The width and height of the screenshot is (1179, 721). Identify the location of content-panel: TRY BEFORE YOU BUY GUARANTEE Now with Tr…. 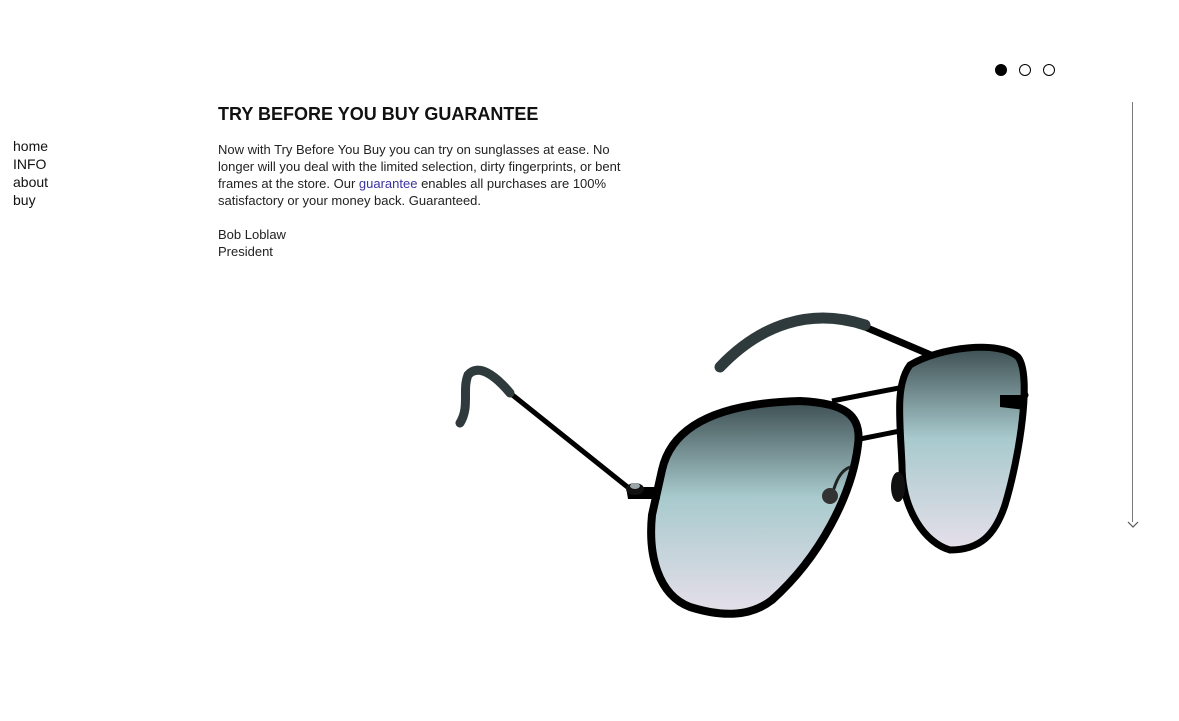
(428, 181).